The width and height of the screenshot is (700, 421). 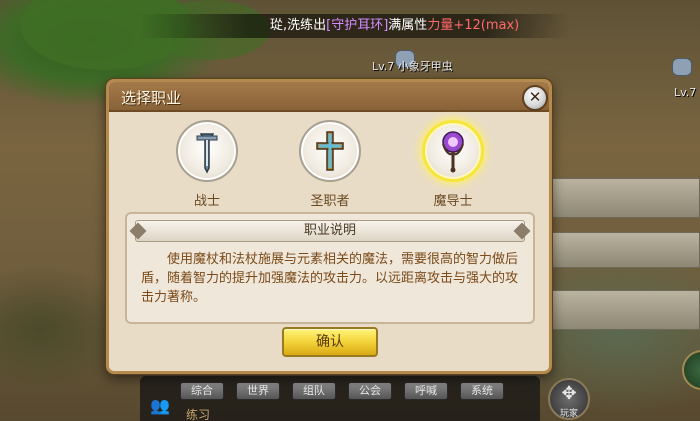 What do you see at coordinates (473, 25) in the screenshot?
I see `announcement-stat: 力量+12(max)` at bounding box center [473, 25].